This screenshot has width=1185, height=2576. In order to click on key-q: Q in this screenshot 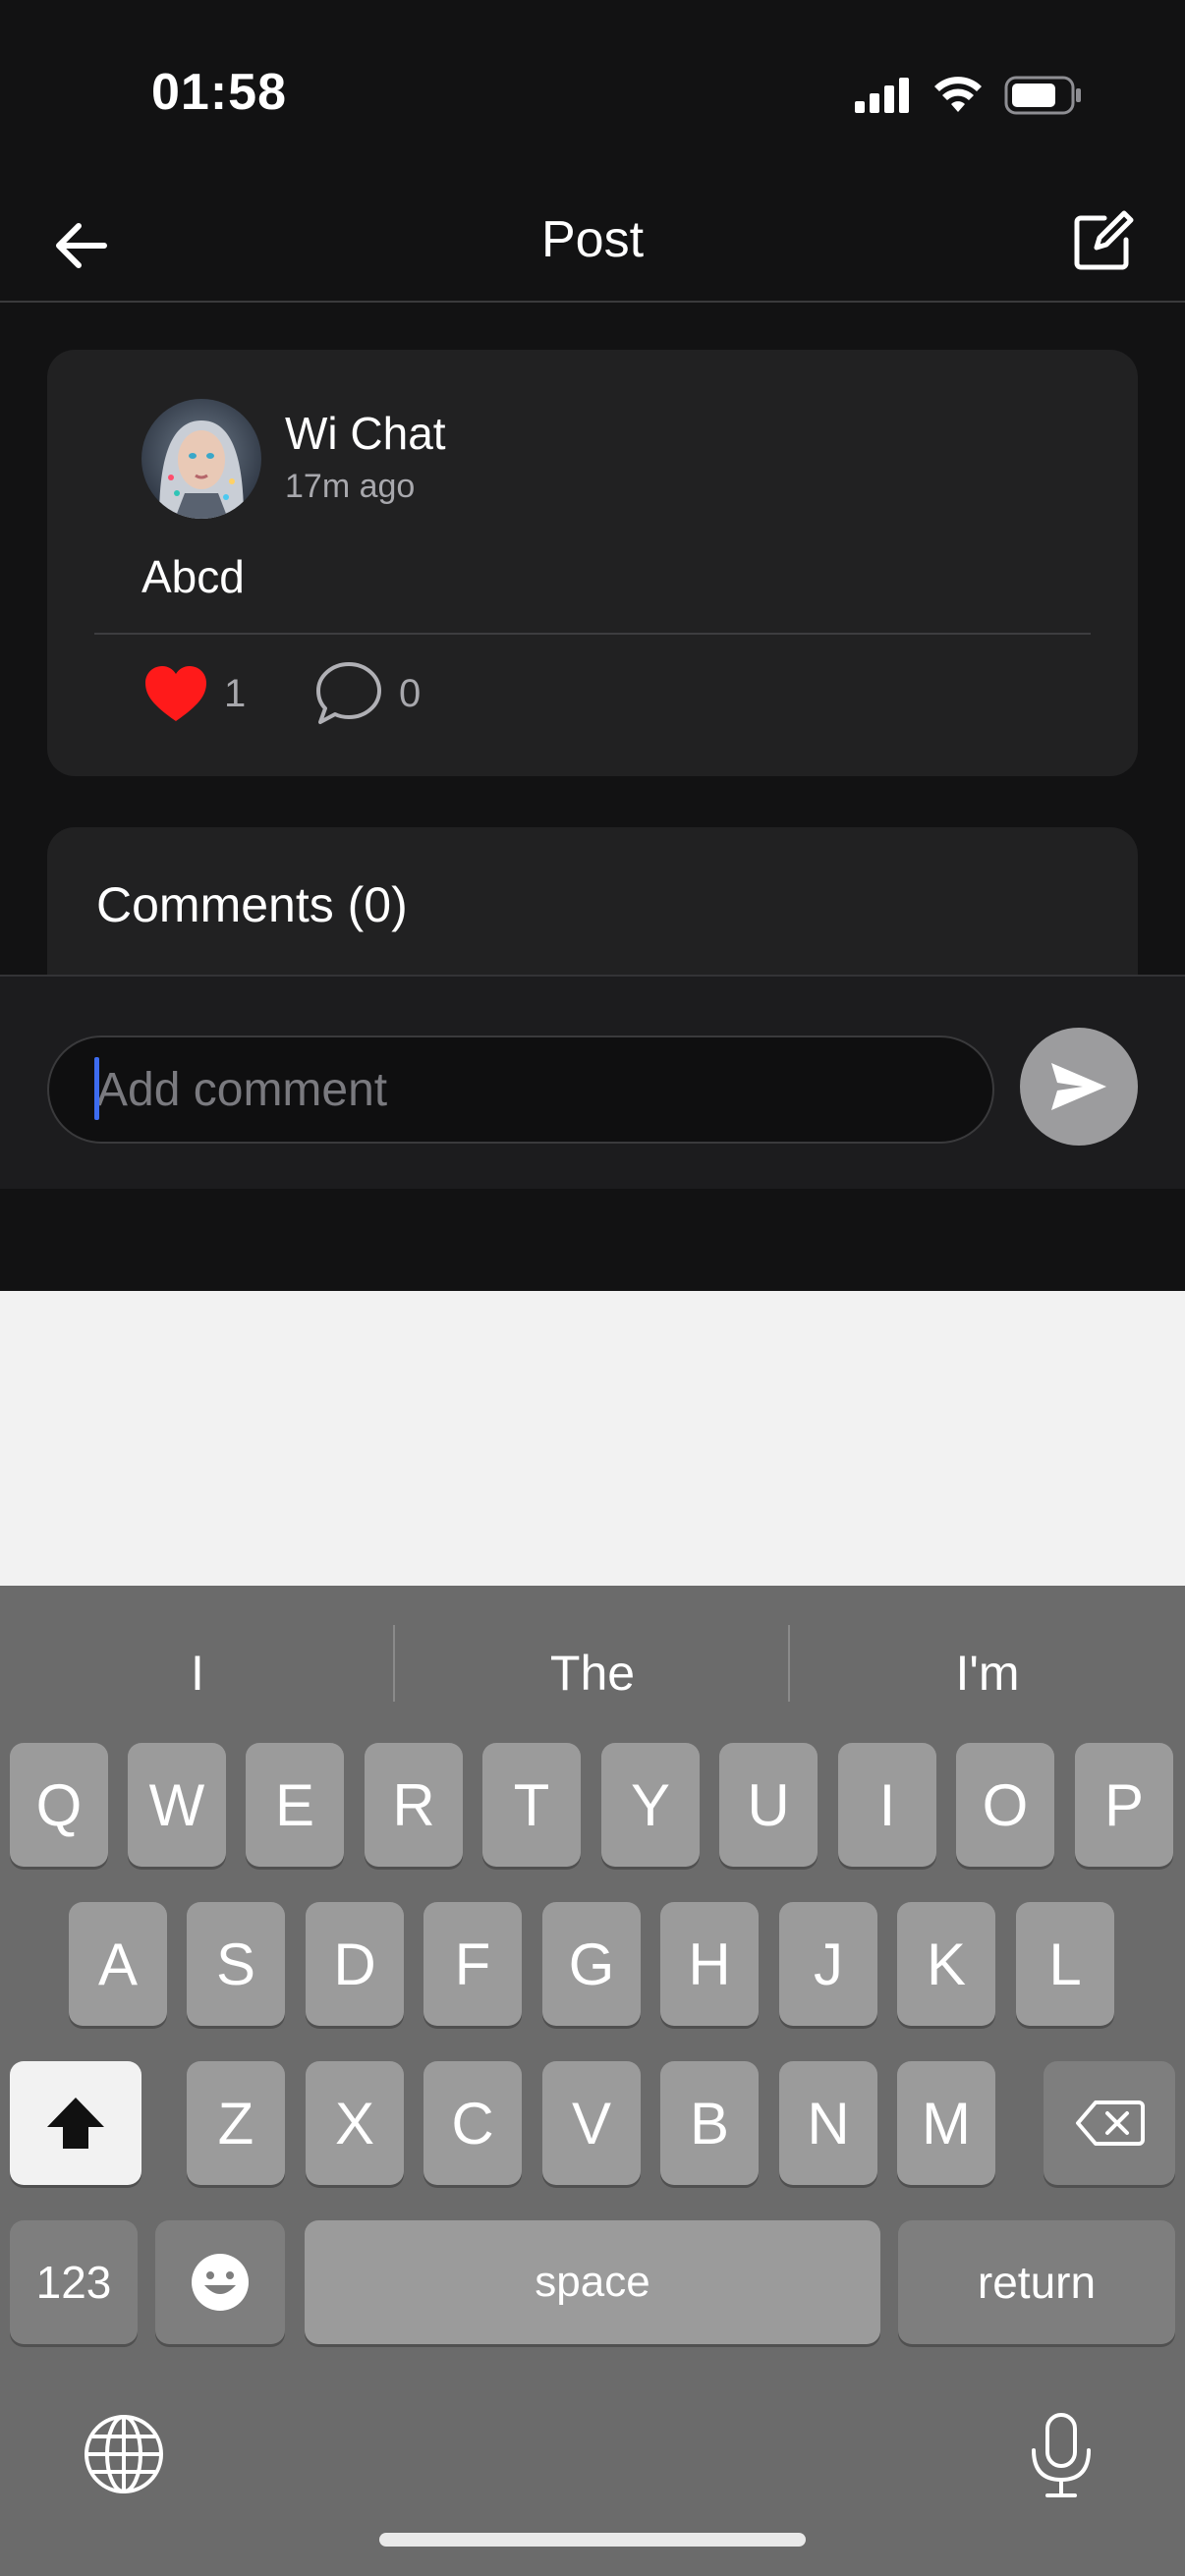, I will do `click(59, 1805)`.